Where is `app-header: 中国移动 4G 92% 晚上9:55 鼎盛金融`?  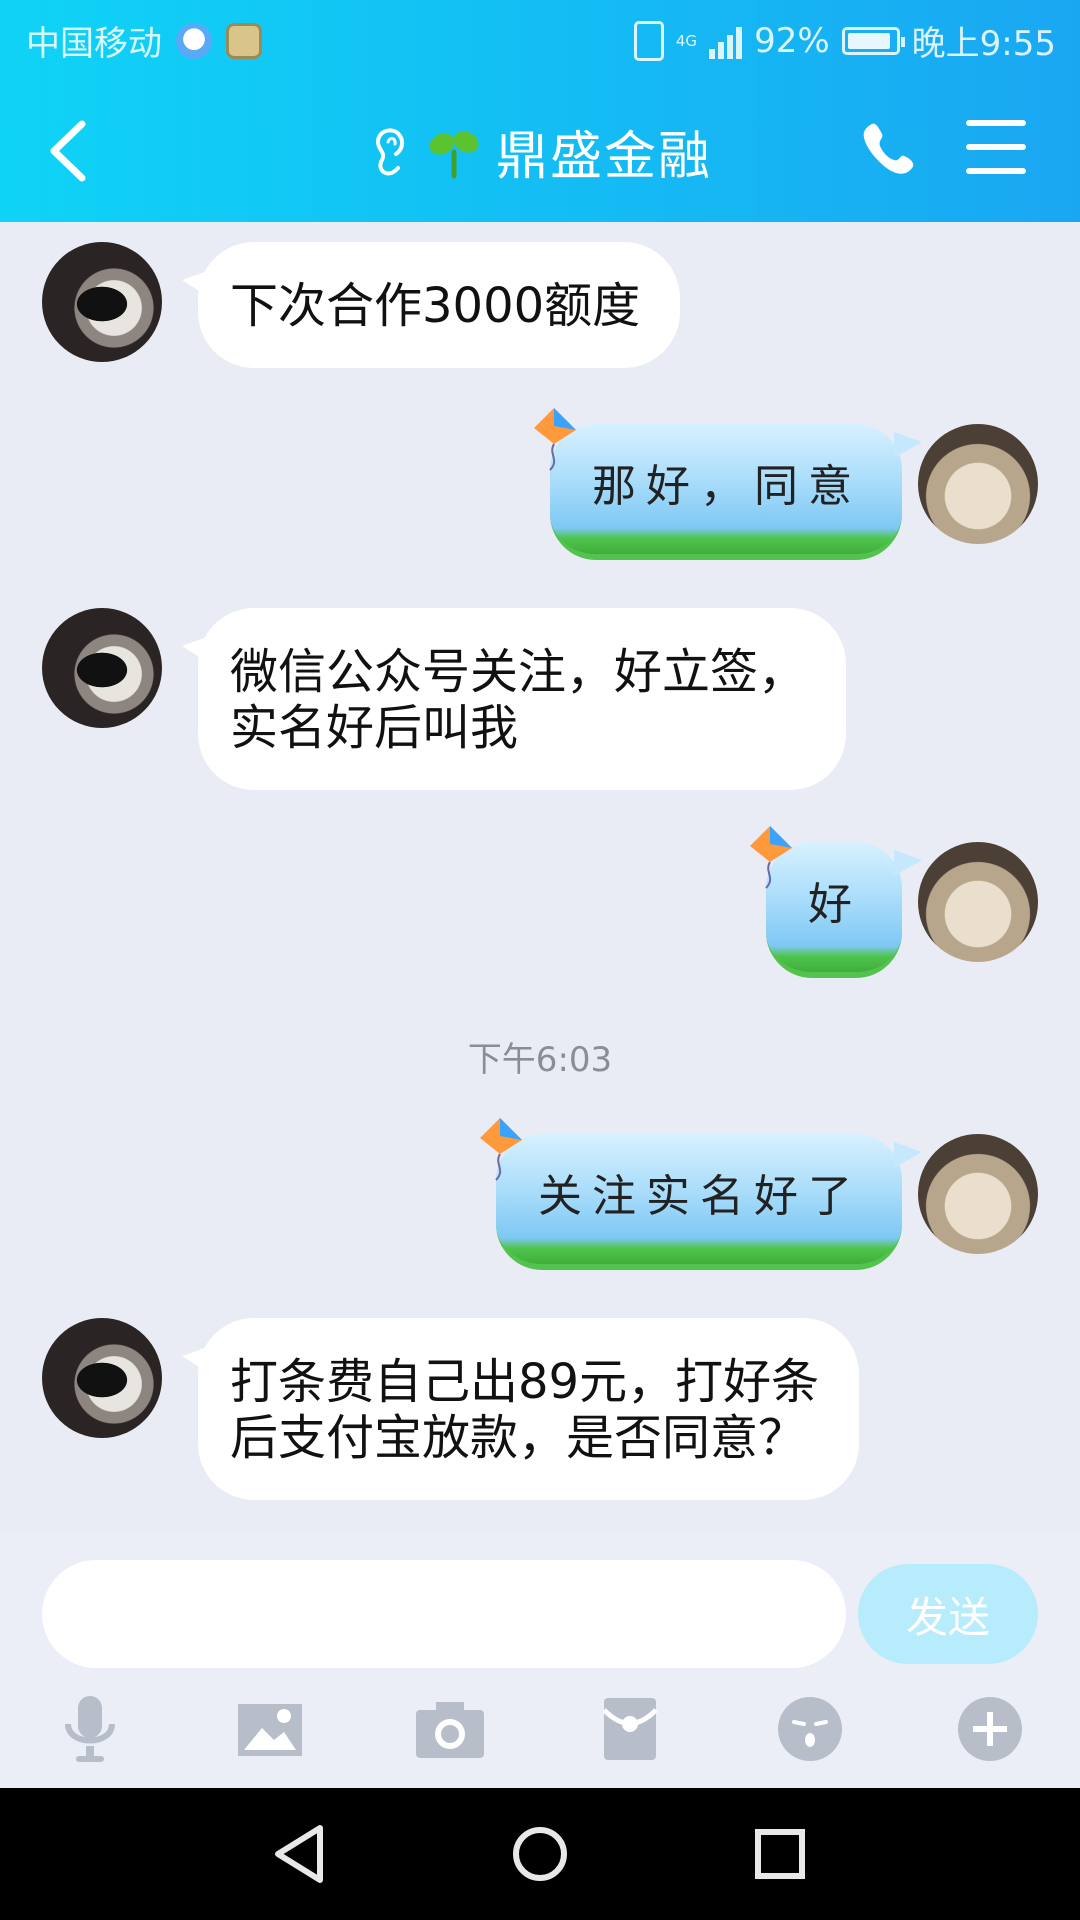 app-header: 中国移动 4G 92% 晚上9:55 鼎盛金融 is located at coordinates (540, 111).